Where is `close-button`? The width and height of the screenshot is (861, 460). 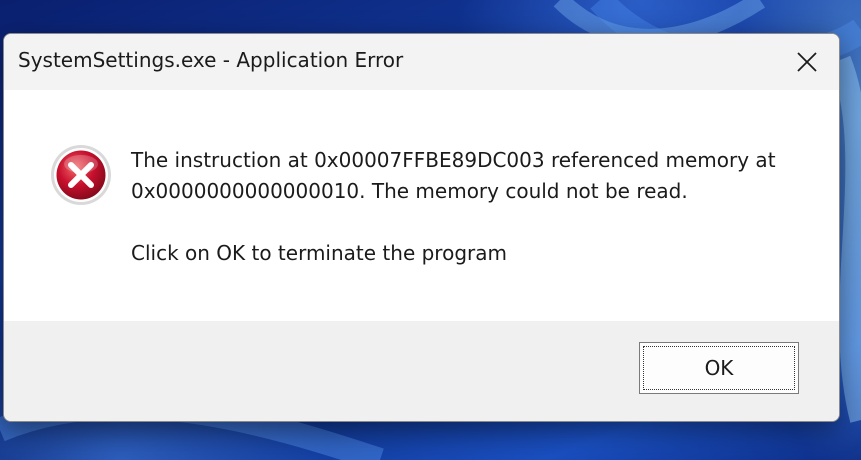
close-button is located at coordinates (807, 62).